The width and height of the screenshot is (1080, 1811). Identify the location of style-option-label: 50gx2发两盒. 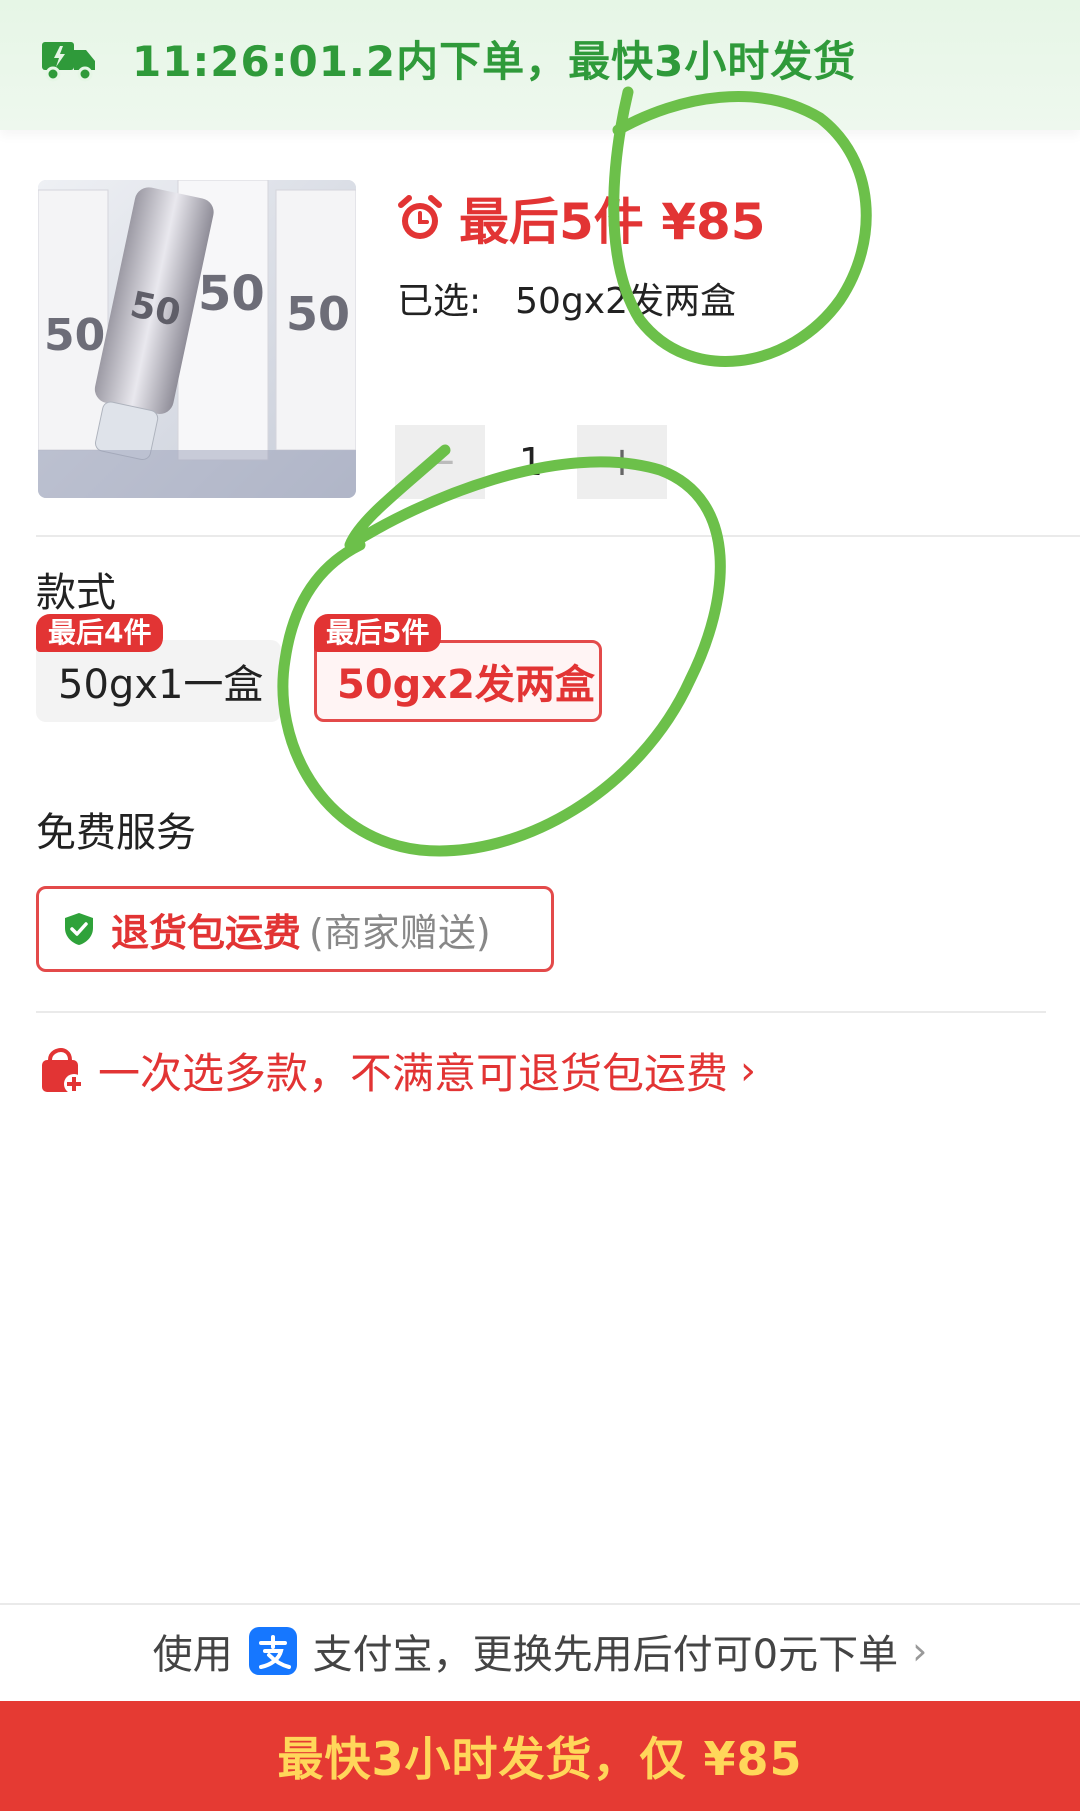
(466, 685).